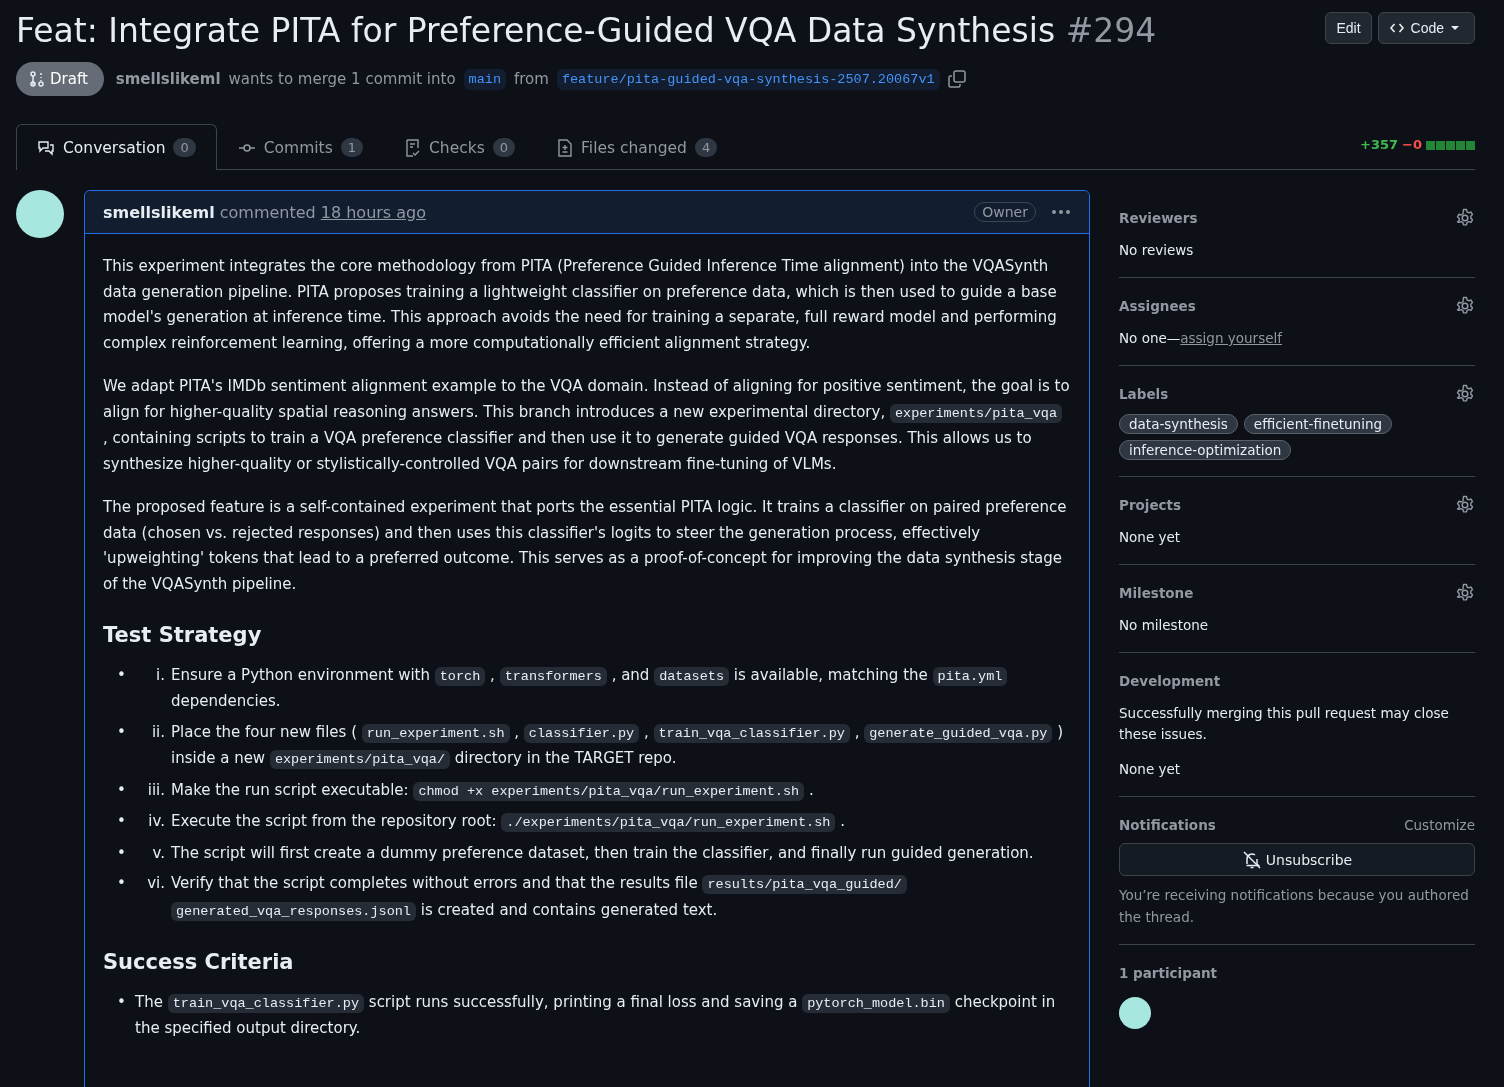 This screenshot has width=1504, height=1087. What do you see at coordinates (1156, 593) in the screenshot?
I see `section-title: Milestone` at bounding box center [1156, 593].